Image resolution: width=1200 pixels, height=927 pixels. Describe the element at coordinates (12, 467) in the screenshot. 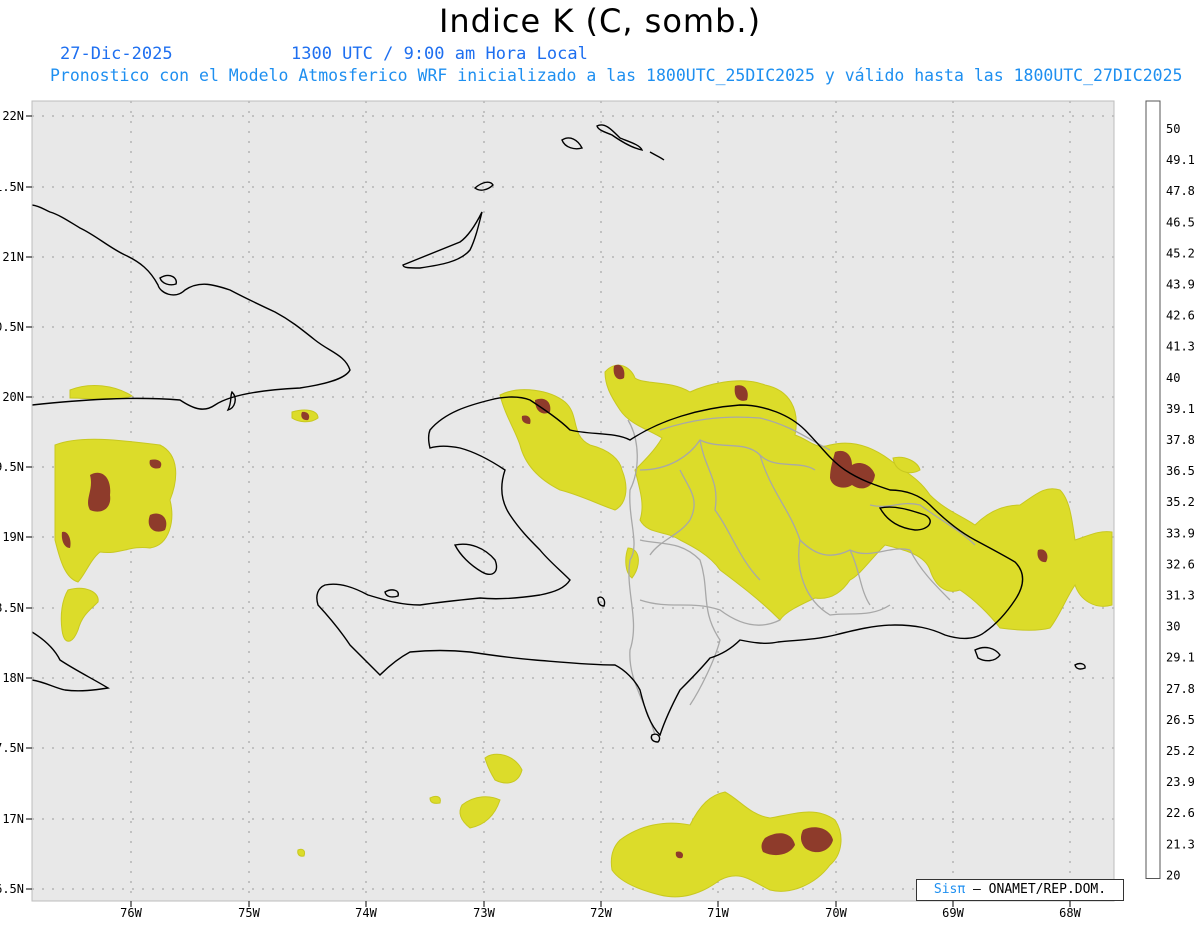

I see `lat-label: 9.5N` at that location.